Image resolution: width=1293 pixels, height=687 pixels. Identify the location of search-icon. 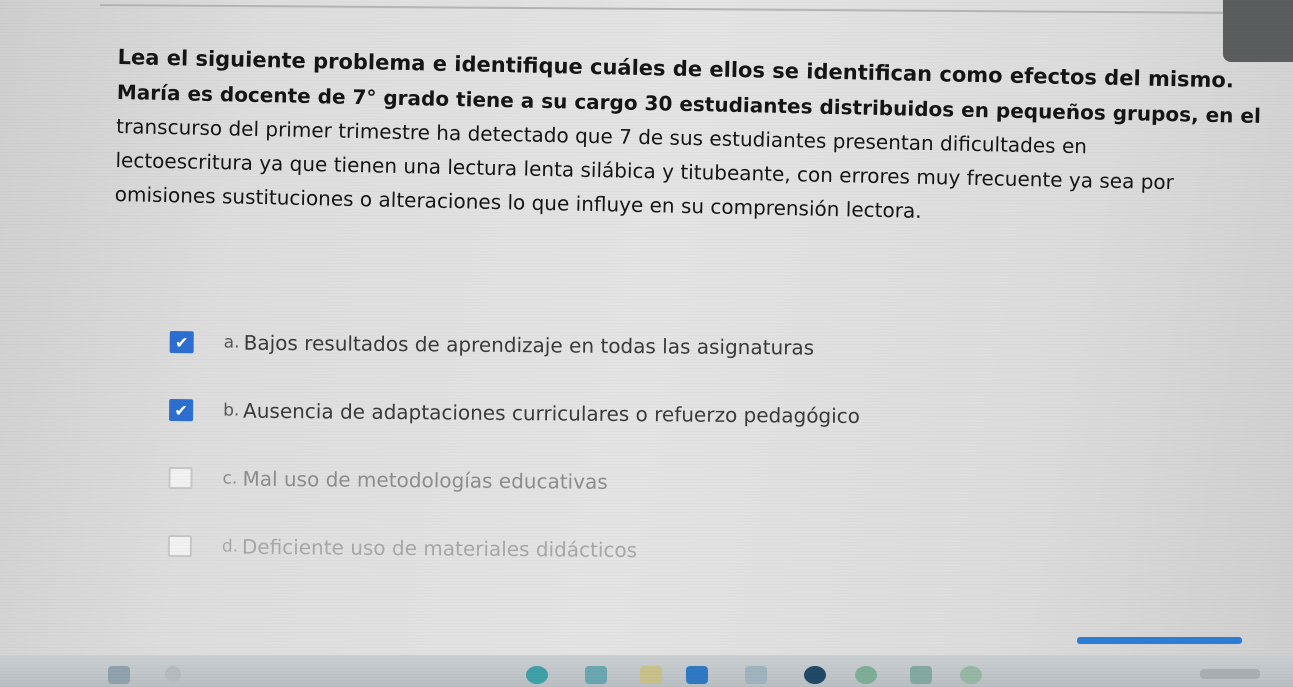
(173, 674).